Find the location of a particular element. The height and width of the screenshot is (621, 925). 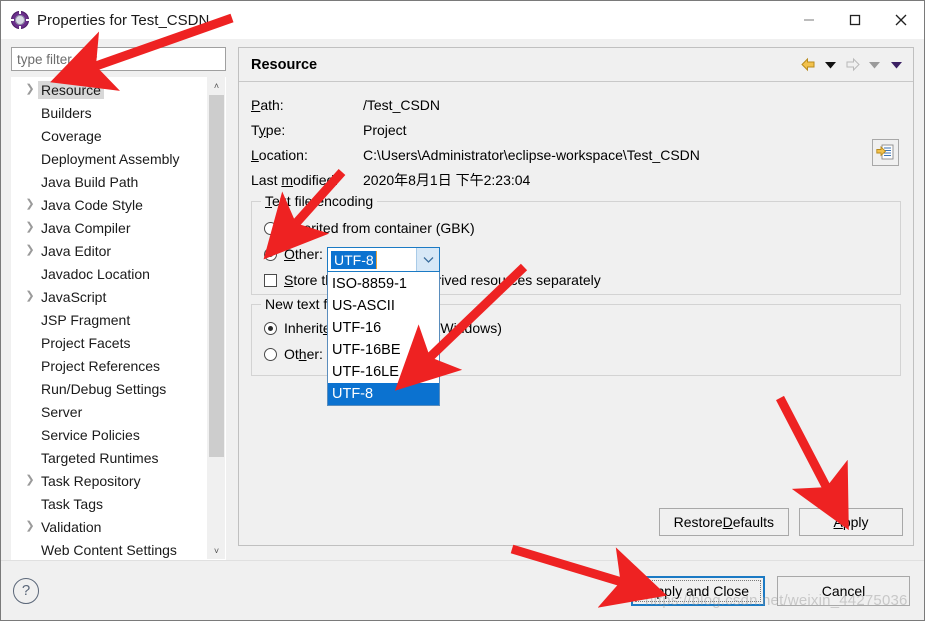

dialog-footer: ? Apply and Close Cancel is located at coordinates (462, 590).